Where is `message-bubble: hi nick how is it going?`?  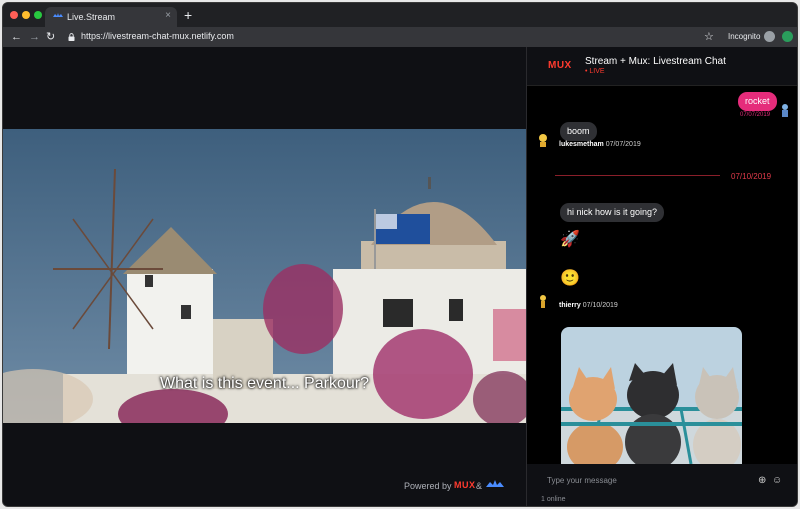 message-bubble: hi nick how is it going? is located at coordinates (612, 212).